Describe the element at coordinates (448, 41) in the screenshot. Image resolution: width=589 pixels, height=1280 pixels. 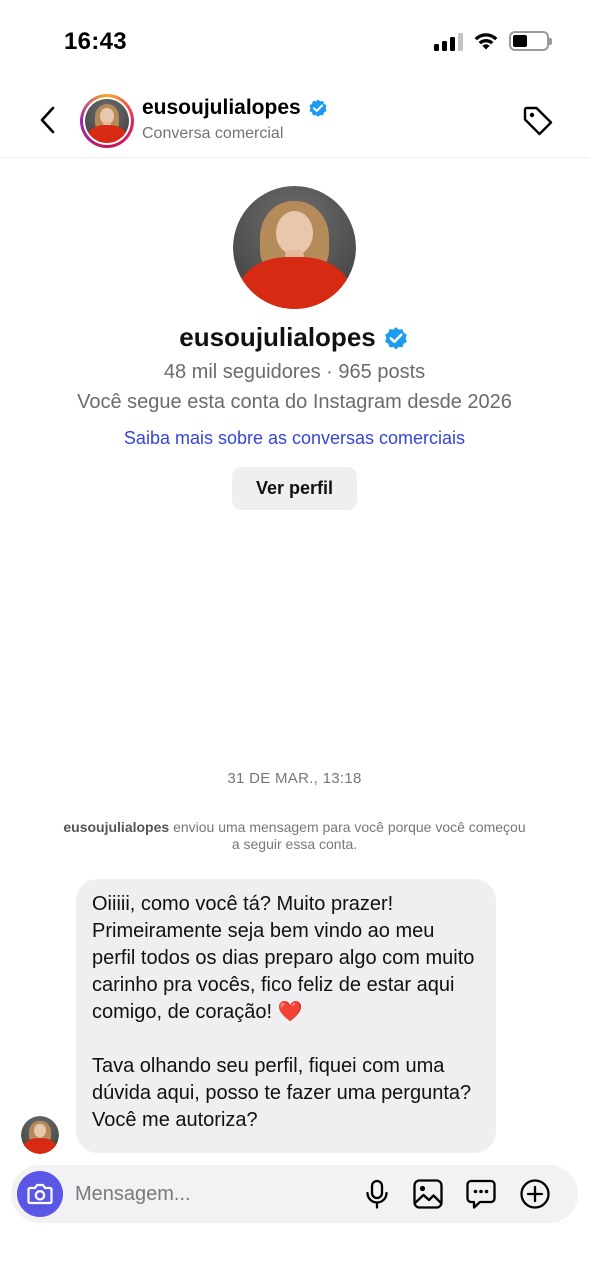
I see `cellular-signal-icon` at that location.